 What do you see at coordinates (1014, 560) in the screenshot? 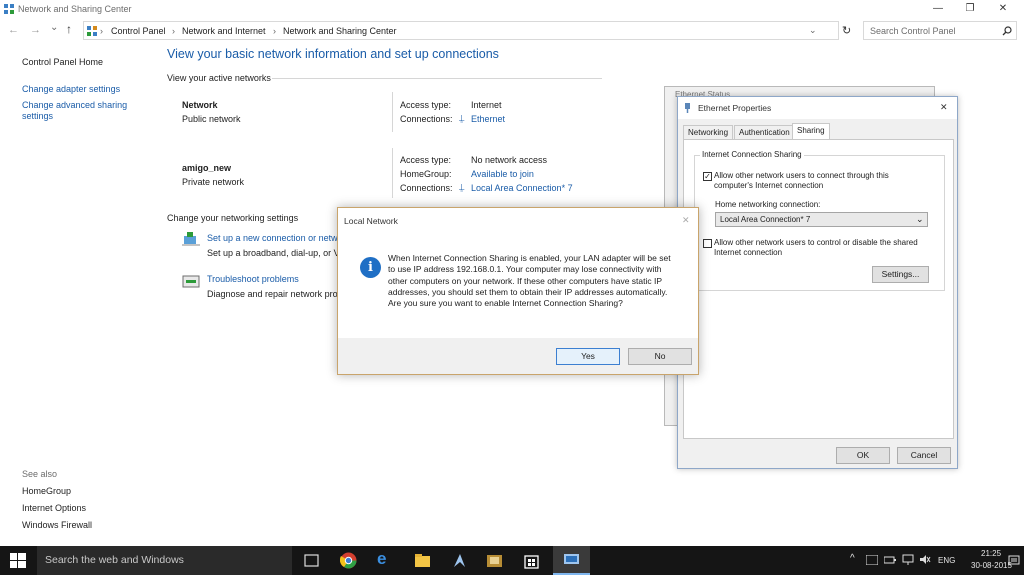
I see `notifications-icon` at bounding box center [1014, 560].